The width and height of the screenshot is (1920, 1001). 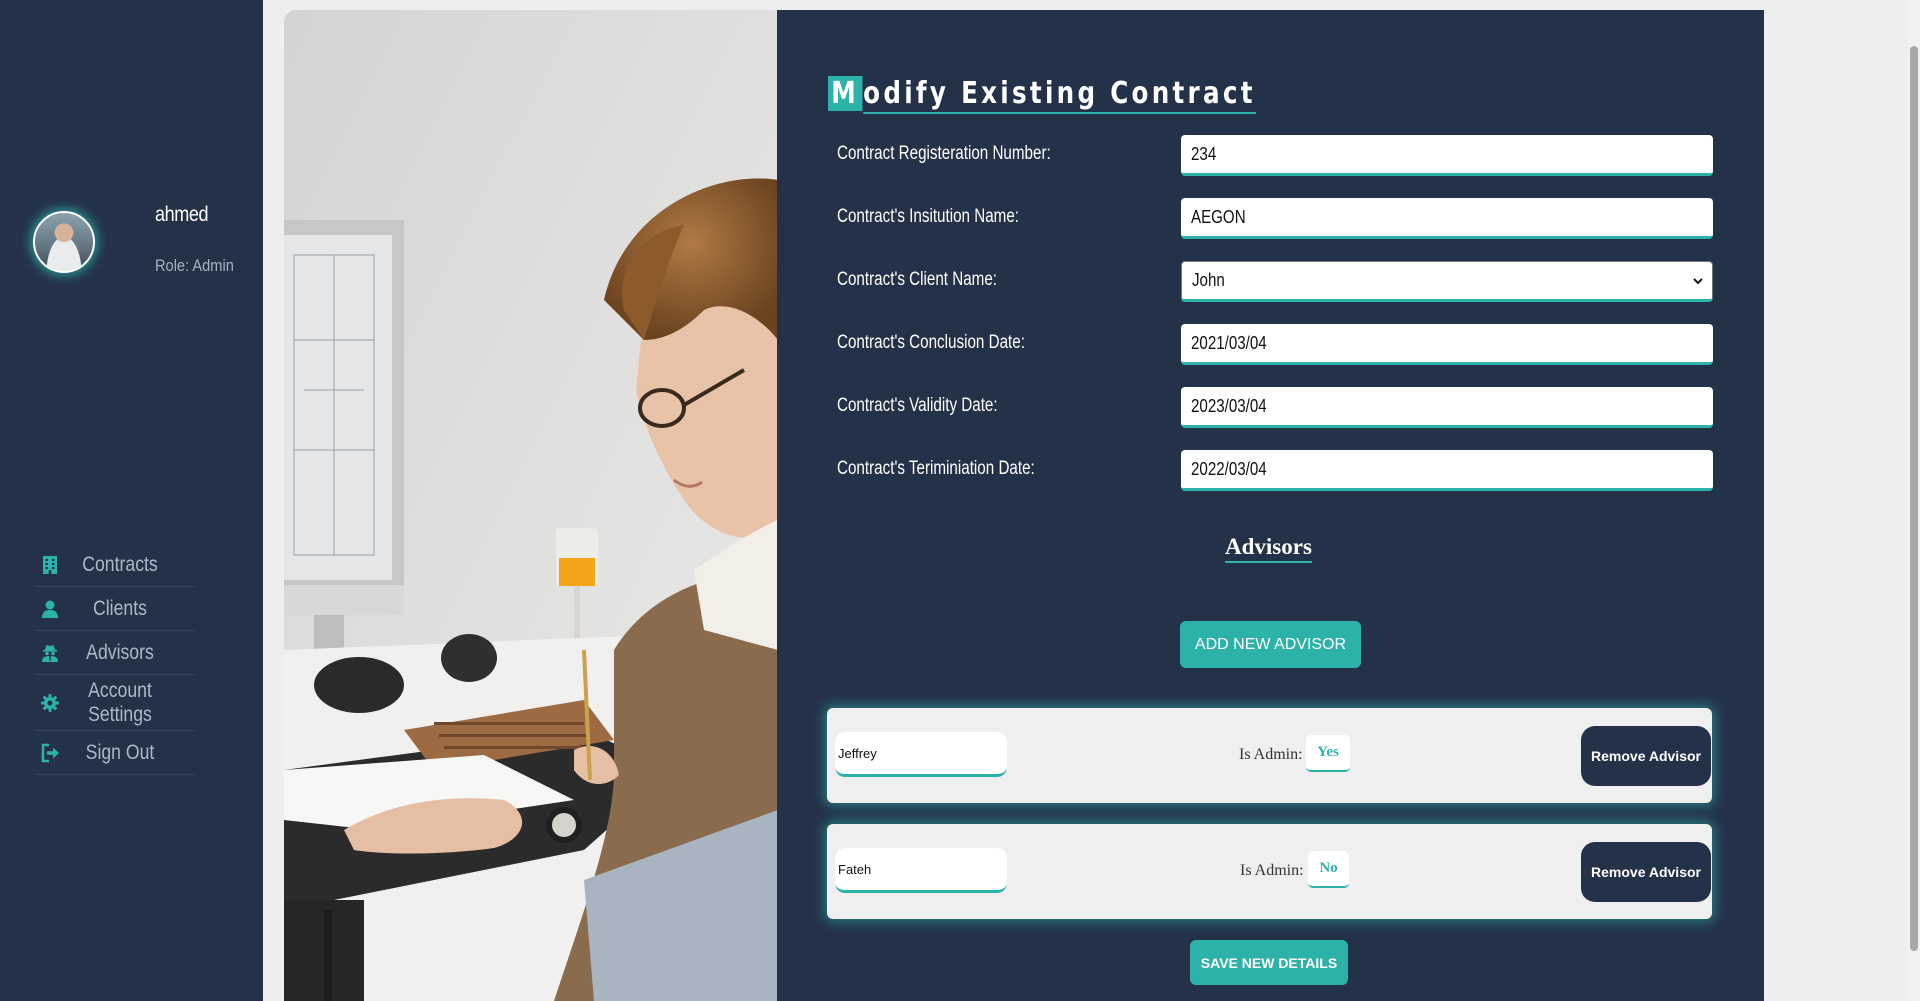 I want to click on user-role: Role: Admin, so click(x=194, y=265).